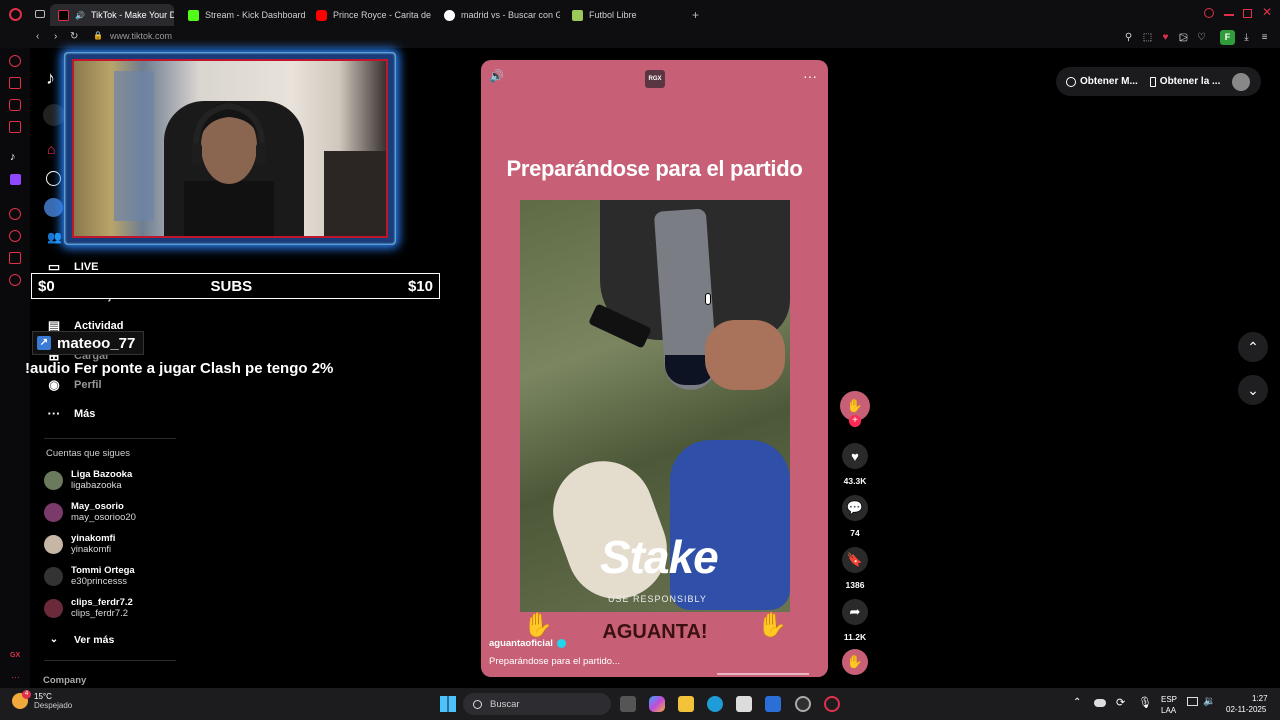  I want to click on tab-kick: Stream - Kick Dashboard, so click(244, 15).